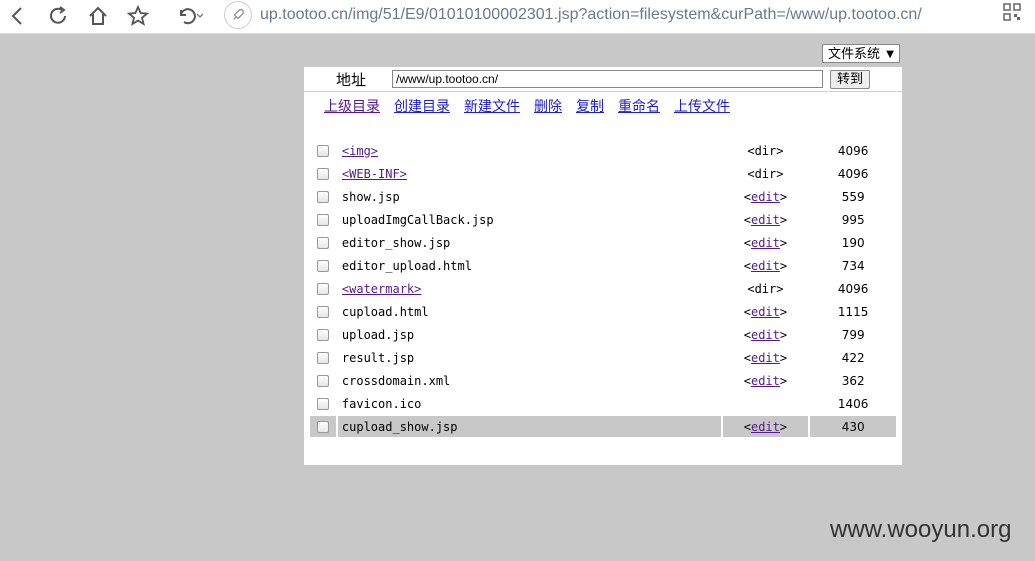 Image resolution: width=1035 pixels, height=561 pixels. What do you see at coordinates (378, 334) in the screenshot?
I see `file-name: upload.jsp` at bounding box center [378, 334].